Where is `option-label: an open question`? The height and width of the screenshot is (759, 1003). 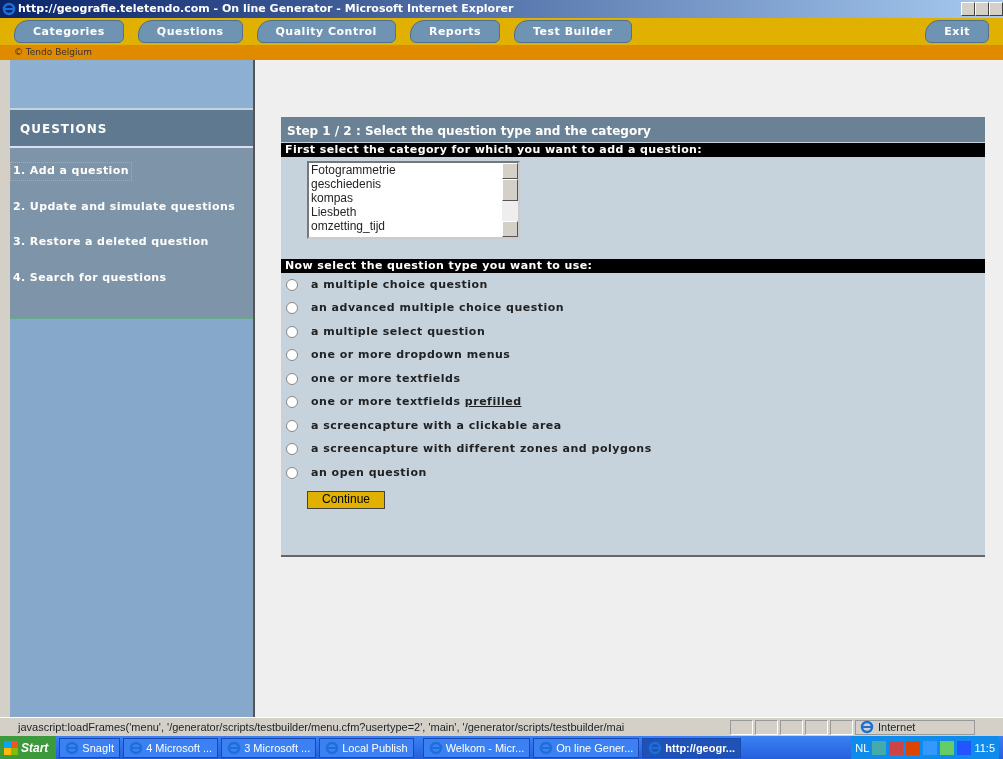
option-label: an open question is located at coordinates (369, 472).